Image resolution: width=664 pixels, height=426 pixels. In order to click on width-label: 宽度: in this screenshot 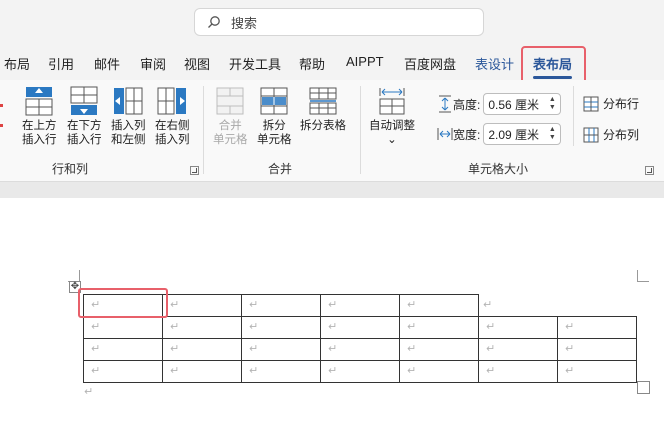, I will do `click(467, 134)`.